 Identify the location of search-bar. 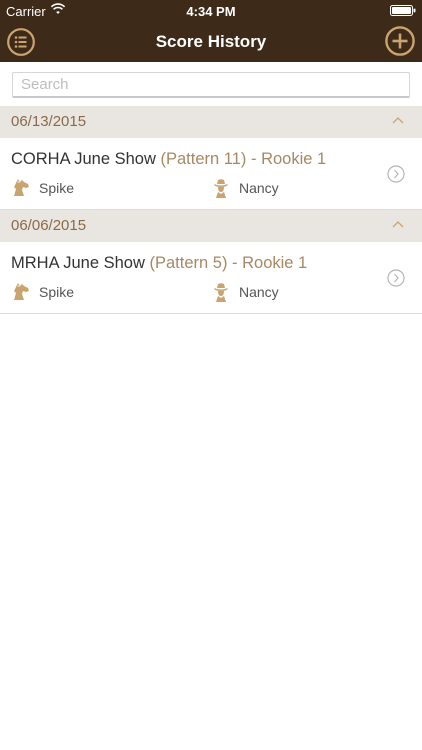
(211, 84).